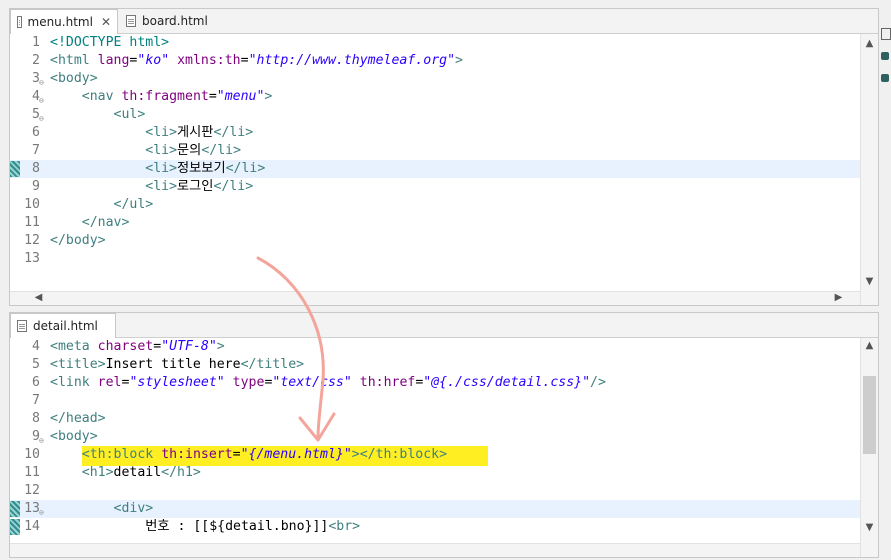 The width and height of the screenshot is (891, 560). Describe the element at coordinates (435, 509) in the screenshot. I see `code-line: 13 ⊖ <div>` at that location.